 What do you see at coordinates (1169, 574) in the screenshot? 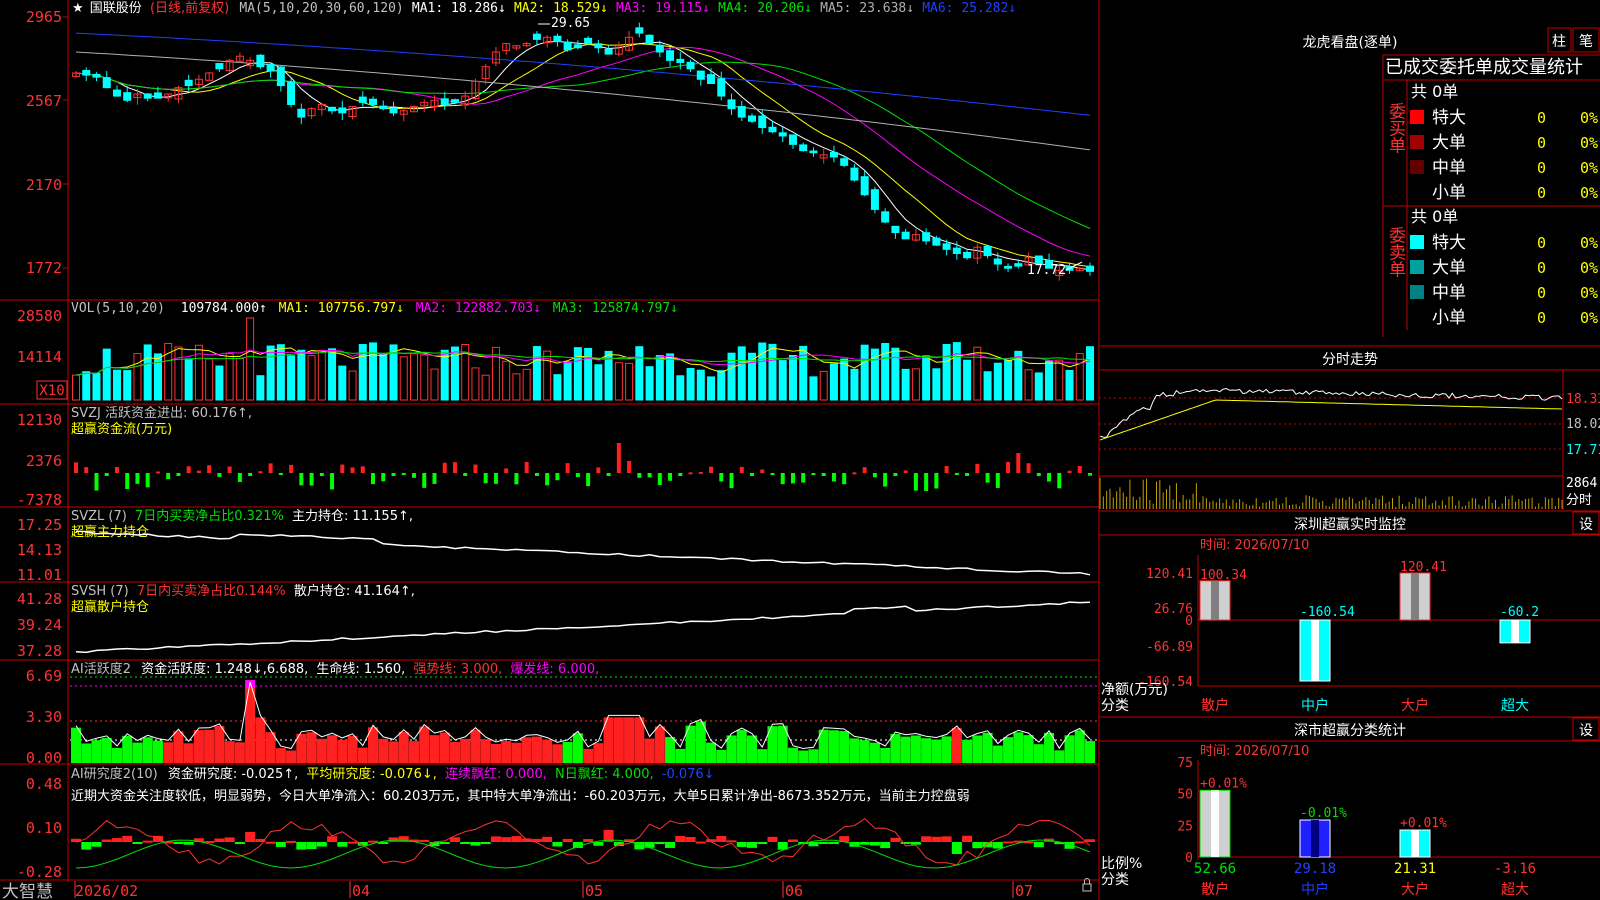
I see `monitor-y-tick: 120.41` at bounding box center [1169, 574].